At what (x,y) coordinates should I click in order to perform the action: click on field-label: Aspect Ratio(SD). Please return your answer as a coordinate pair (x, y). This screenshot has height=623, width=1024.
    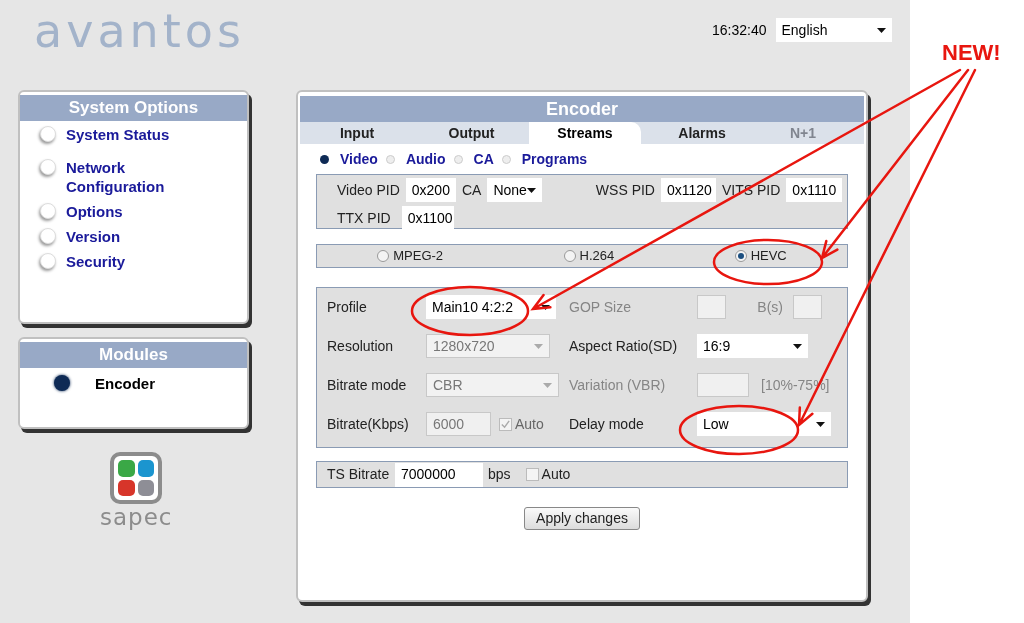
    Looking at the image, I should click on (624, 346).